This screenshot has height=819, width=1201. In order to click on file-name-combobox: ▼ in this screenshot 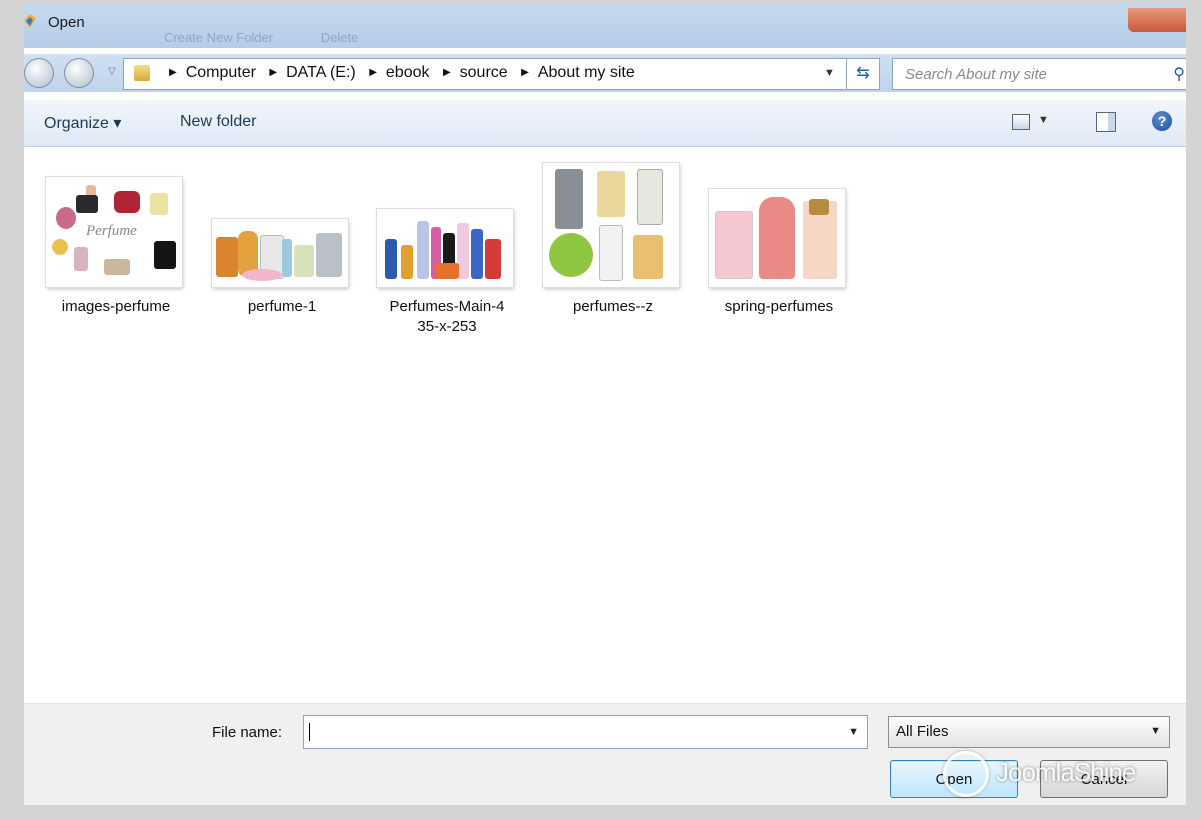, I will do `click(585, 732)`.